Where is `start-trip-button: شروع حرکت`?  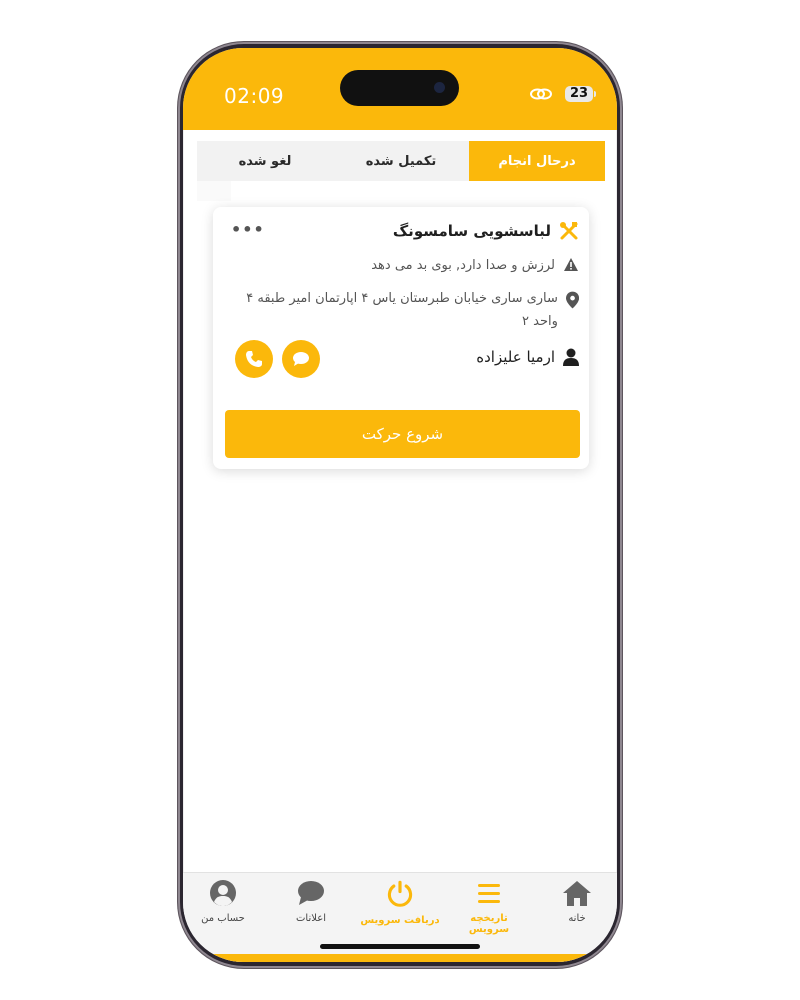 start-trip-button: شروع حرکت is located at coordinates (402, 434).